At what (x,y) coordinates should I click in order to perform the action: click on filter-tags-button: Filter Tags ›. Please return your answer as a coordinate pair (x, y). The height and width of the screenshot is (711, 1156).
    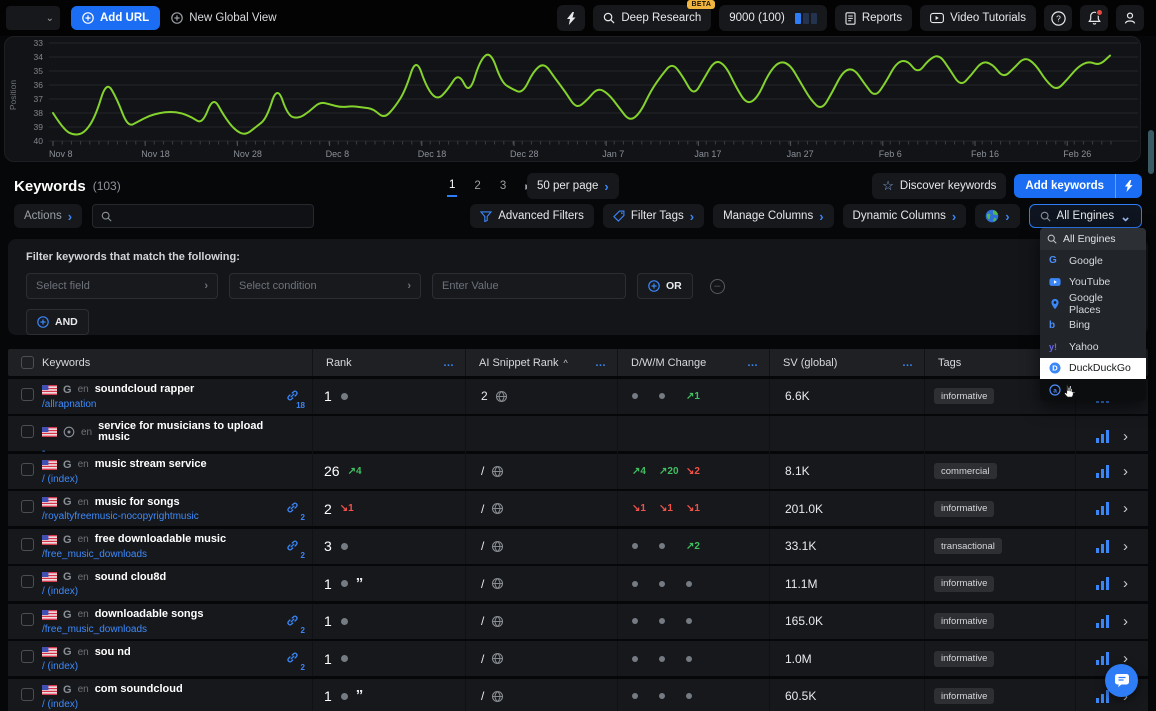
    Looking at the image, I should click on (653, 216).